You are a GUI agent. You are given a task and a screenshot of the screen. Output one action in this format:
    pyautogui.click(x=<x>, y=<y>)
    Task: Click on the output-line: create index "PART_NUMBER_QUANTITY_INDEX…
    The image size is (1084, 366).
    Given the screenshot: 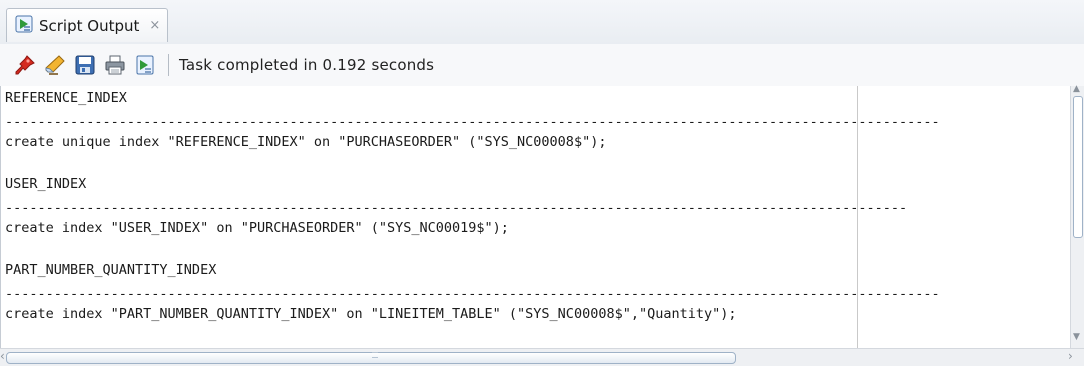 What is the action you would take?
    pyautogui.click(x=371, y=314)
    